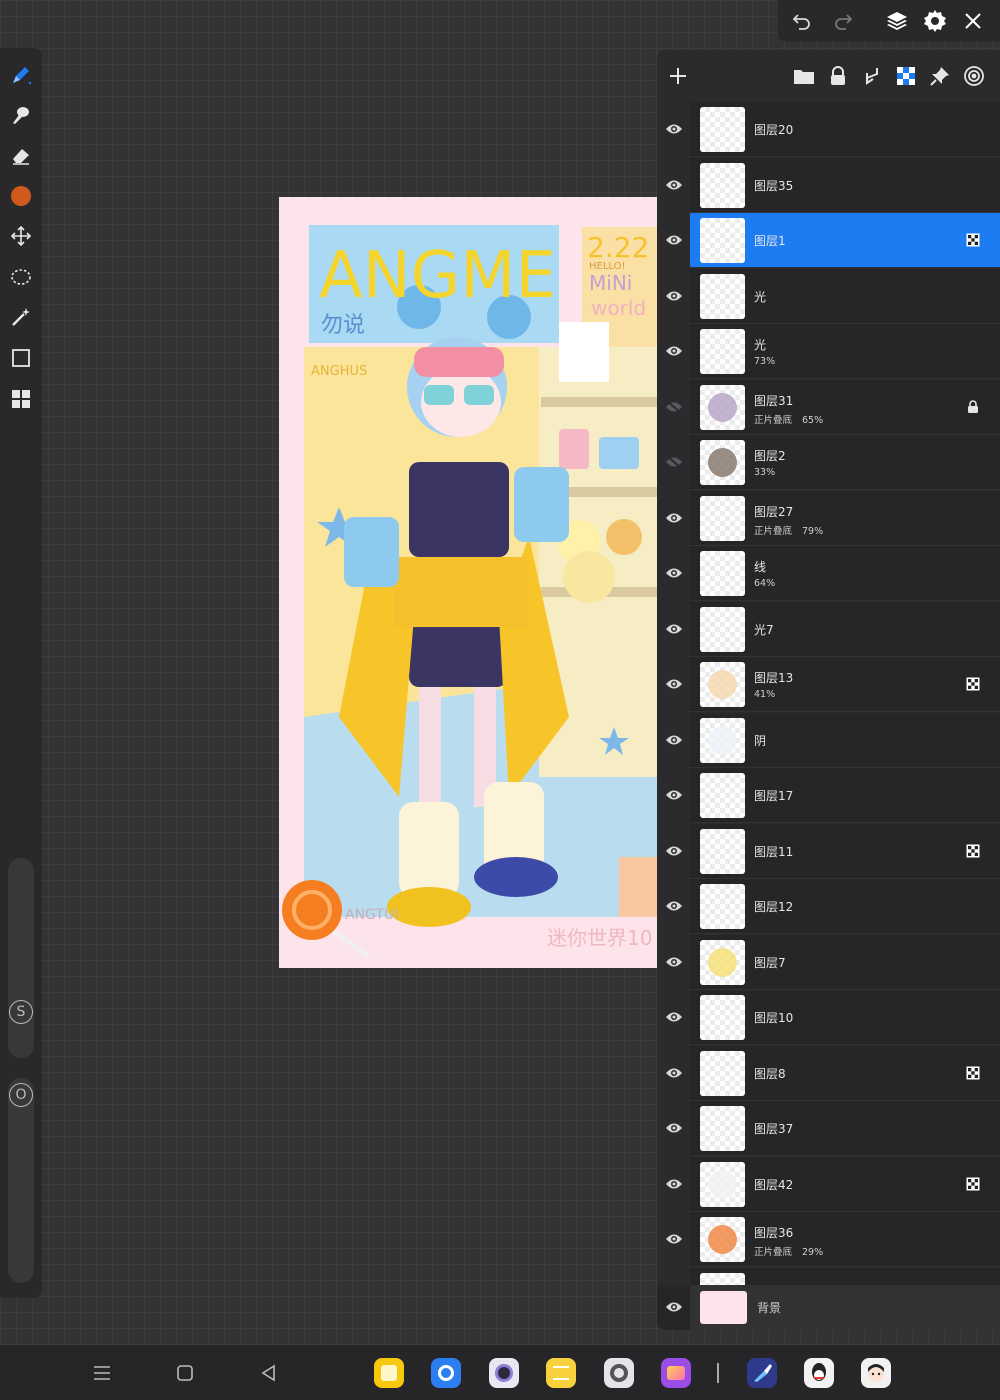 This screenshot has height=1400, width=1000. I want to click on redo-button, so click(843, 21).